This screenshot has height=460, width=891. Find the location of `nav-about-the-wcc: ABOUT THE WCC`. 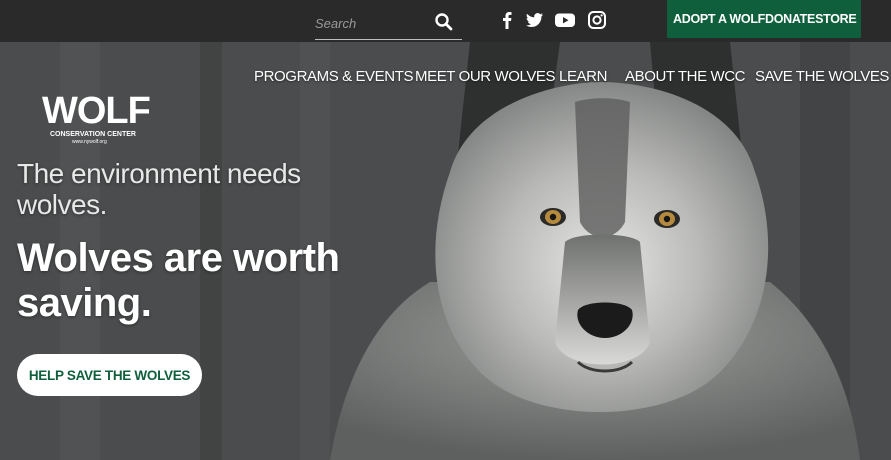

nav-about-the-wcc: ABOUT THE WCC is located at coordinates (685, 76).